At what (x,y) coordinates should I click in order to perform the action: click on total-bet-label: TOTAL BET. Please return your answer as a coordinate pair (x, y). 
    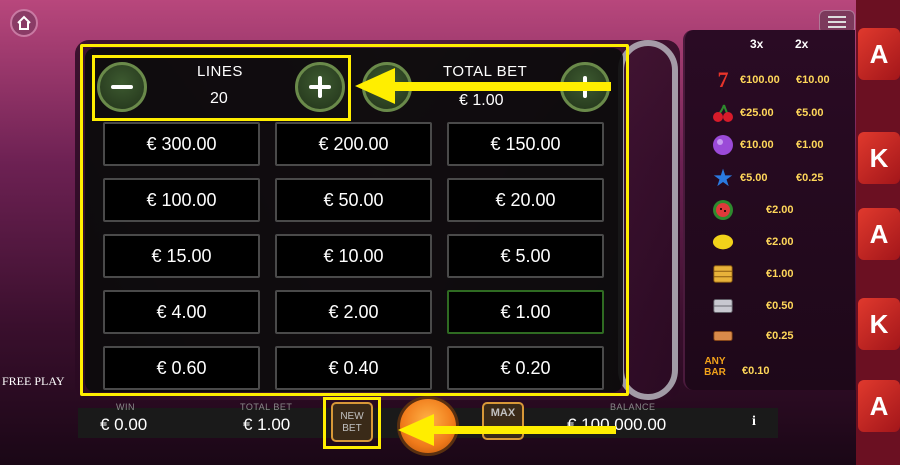
    Looking at the image, I should click on (266, 407).